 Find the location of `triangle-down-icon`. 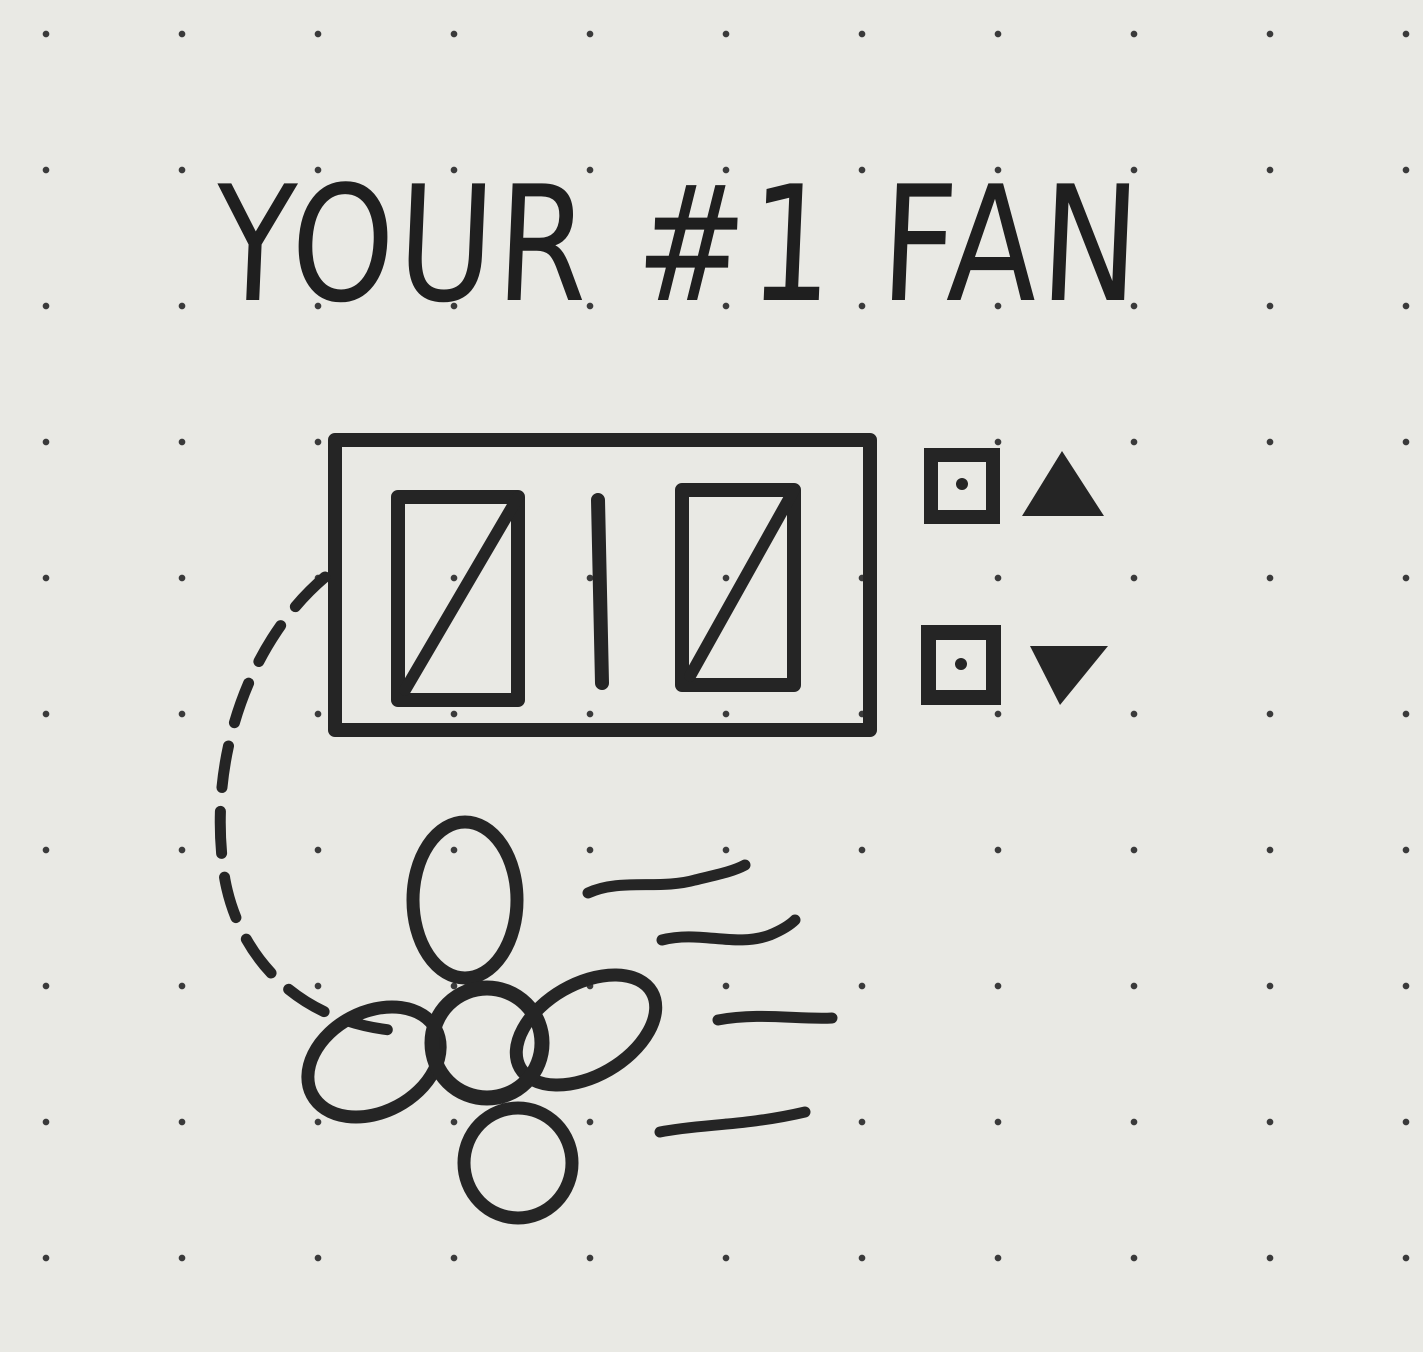

triangle-down-icon is located at coordinates (1069, 675).